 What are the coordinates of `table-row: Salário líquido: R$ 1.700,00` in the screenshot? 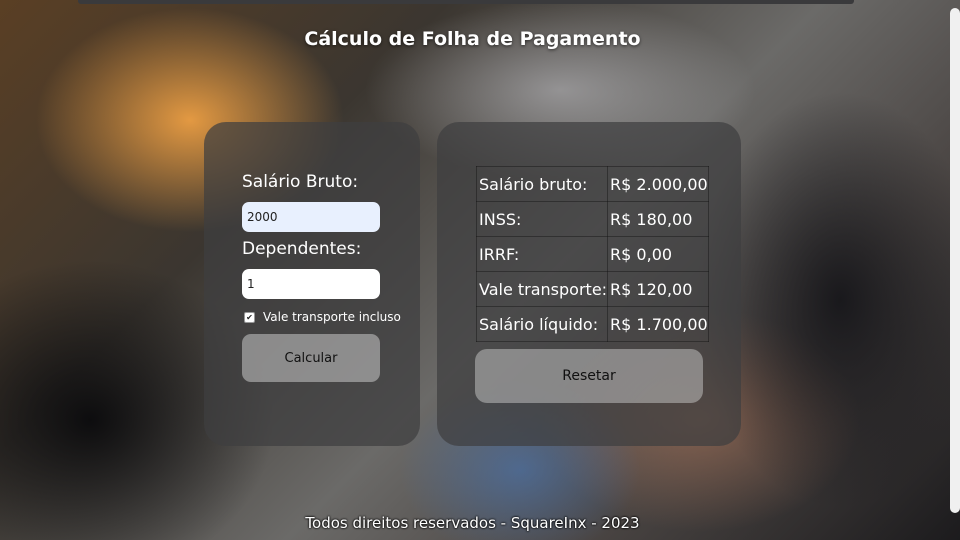 It's located at (592, 324).